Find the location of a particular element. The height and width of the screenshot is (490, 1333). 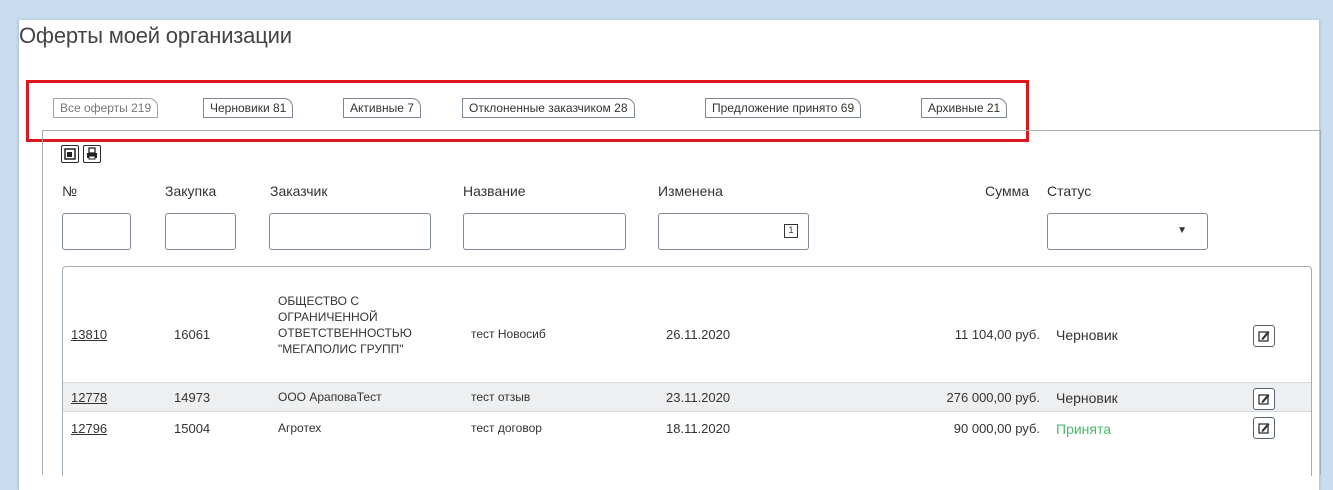

filter-status-select: ▼ is located at coordinates (1127, 231).